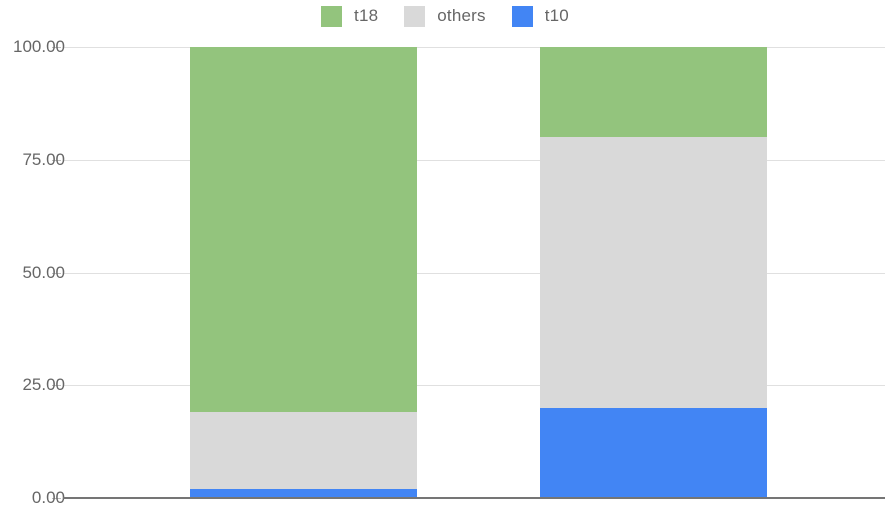  I want to click on y-axis-label-100: 100.00, so click(39, 46).